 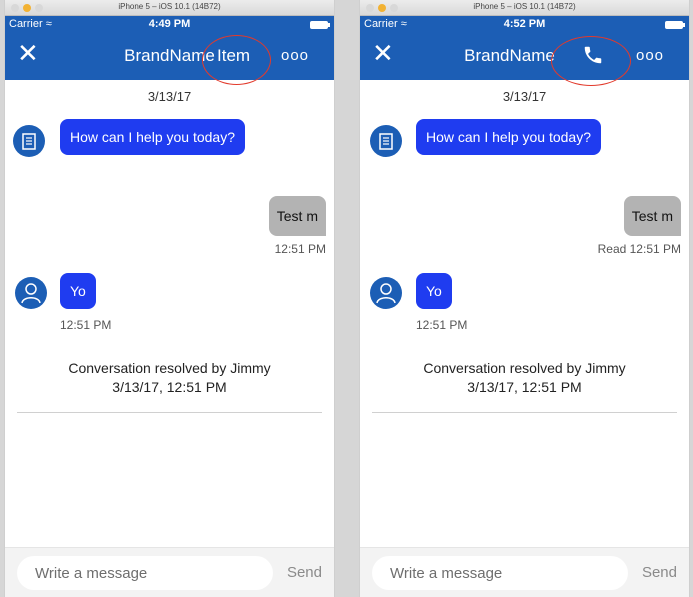 What do you see at coordinates (639, 249) in the screenshot?
I see `user-message-status: Read 12:51 PM` at bounding box center [639, 249].